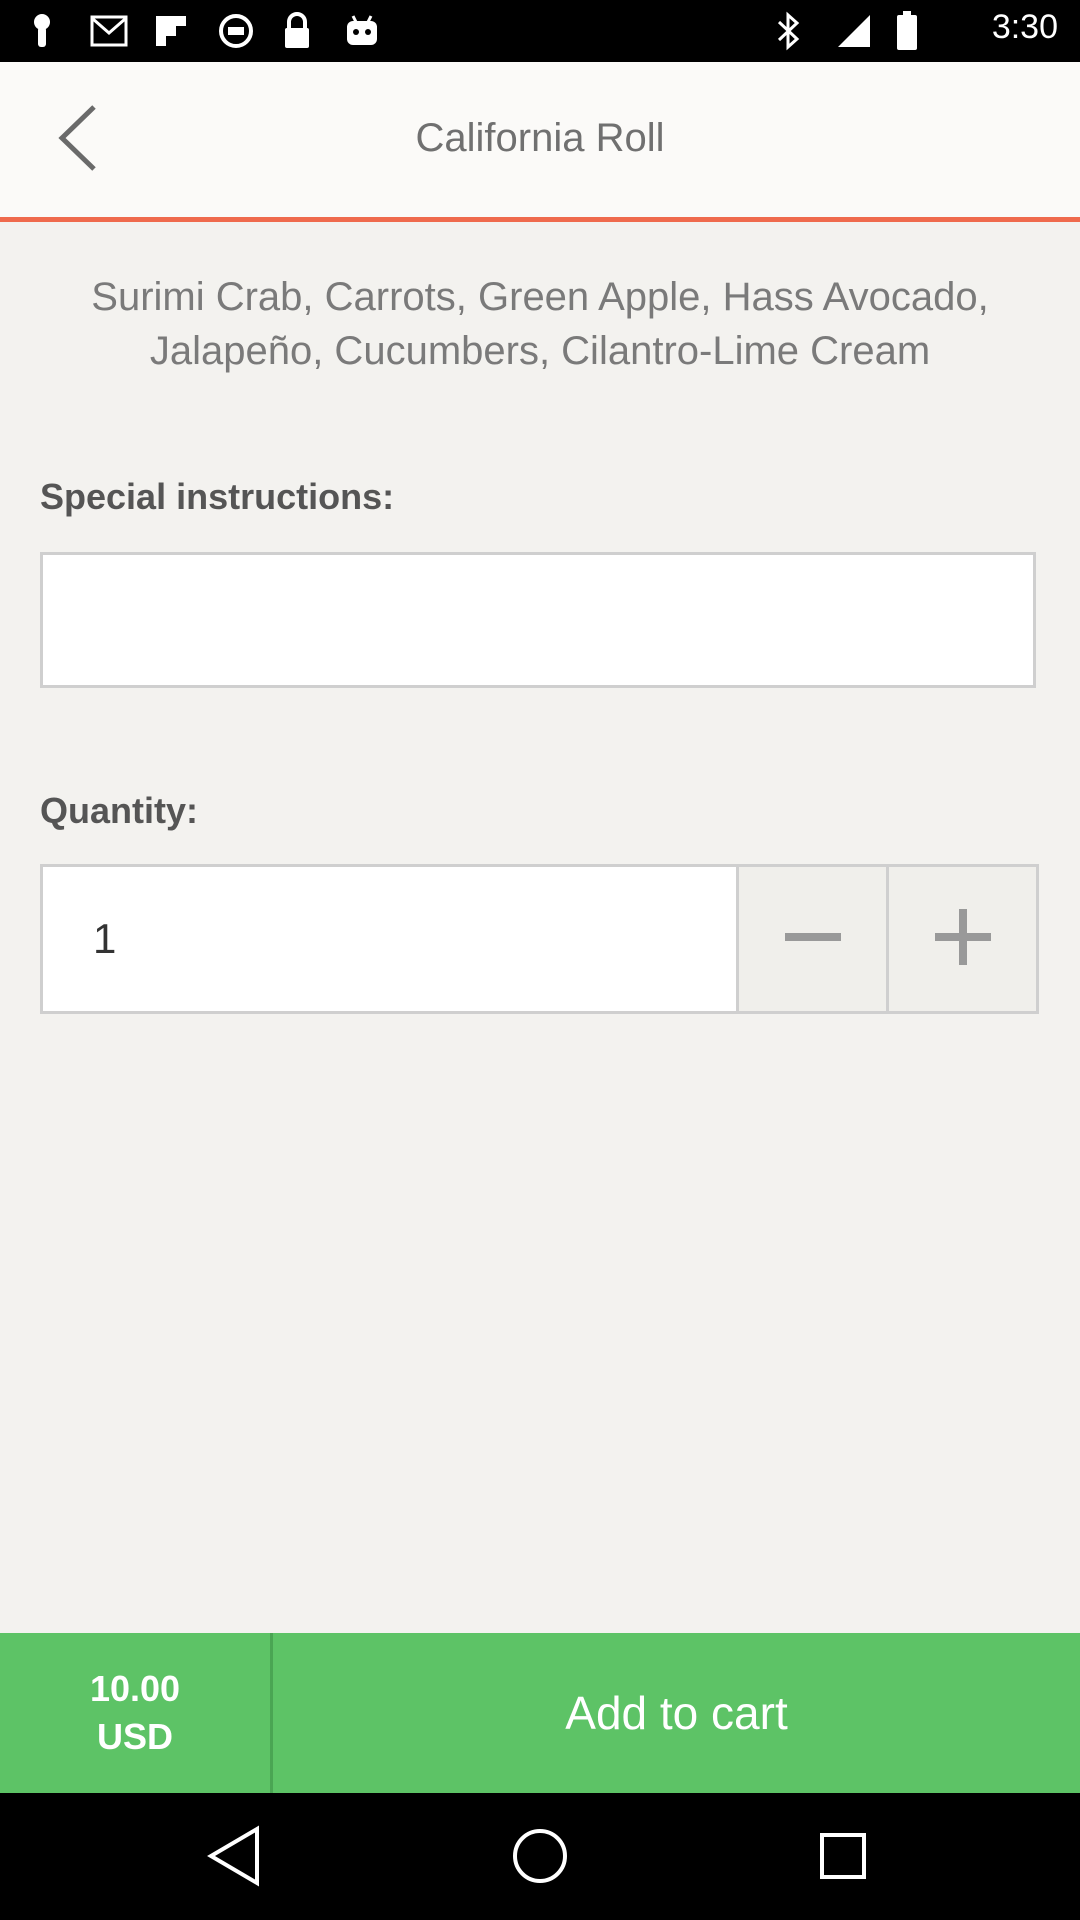 This screenshot has height=1920, width=1080. Describe the element at coordinates (235, 1856) in the screenshot. I see `back-nav-icon` at that location.